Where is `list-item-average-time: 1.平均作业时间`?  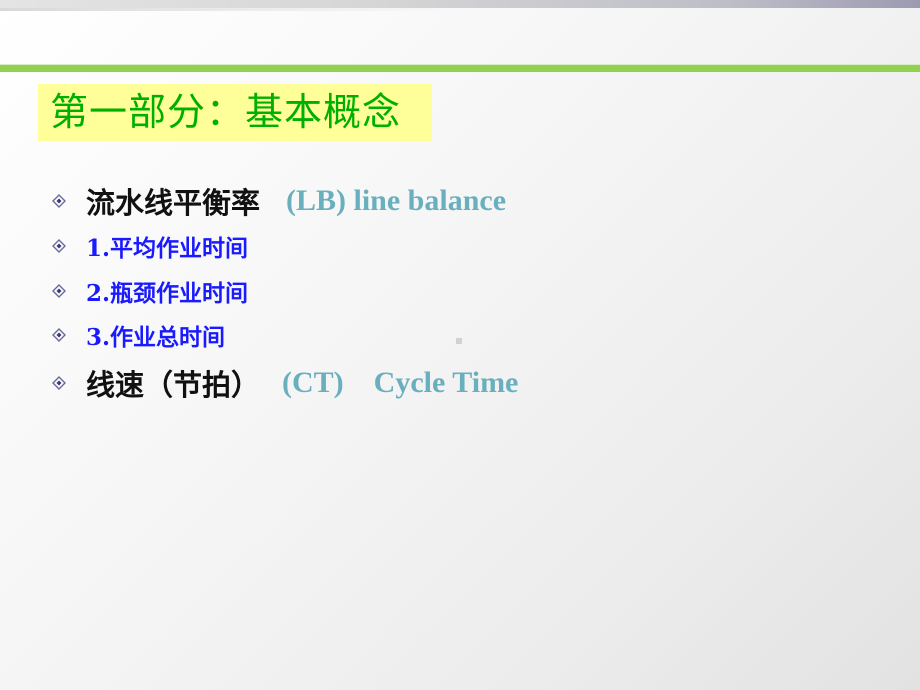 list-item-average-time: 1.平均作业时间 is located at coordinates (150, 246).